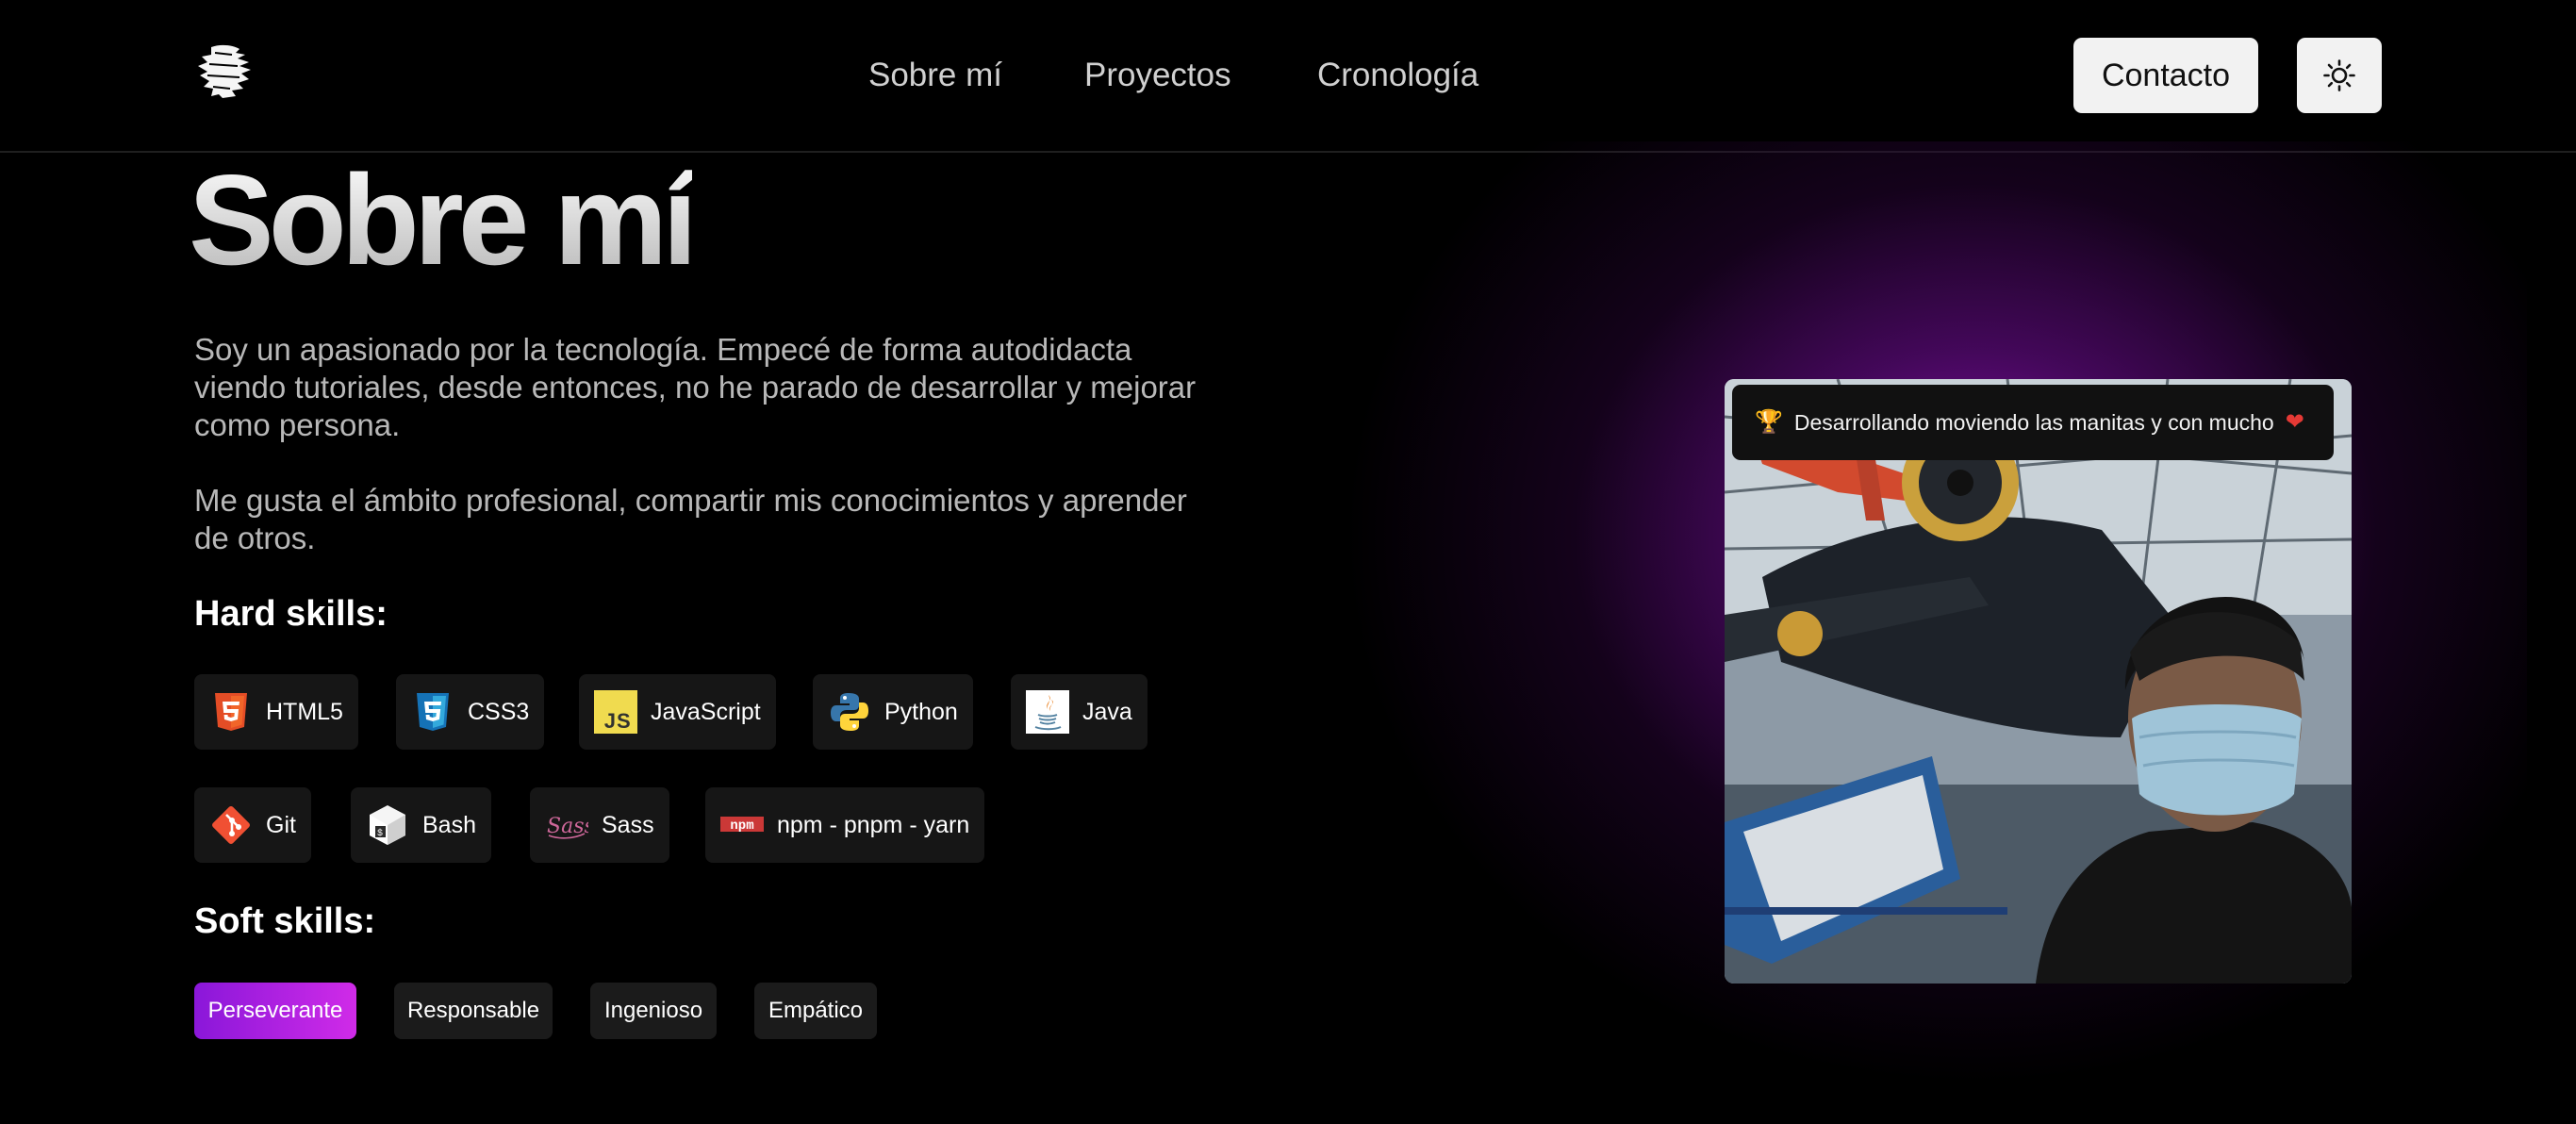 Image resolution: width=2576 pixels, height=1124 pixels. Describe the element at coordinates (231, 825) in the screenshot. I see `git-icon` at that location.